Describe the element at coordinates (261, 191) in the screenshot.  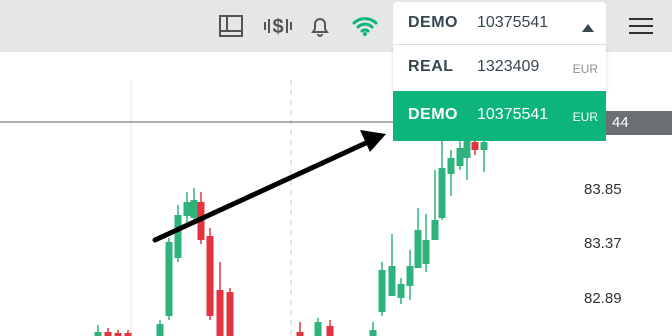
I see `annotation-arrow-line` at that location.